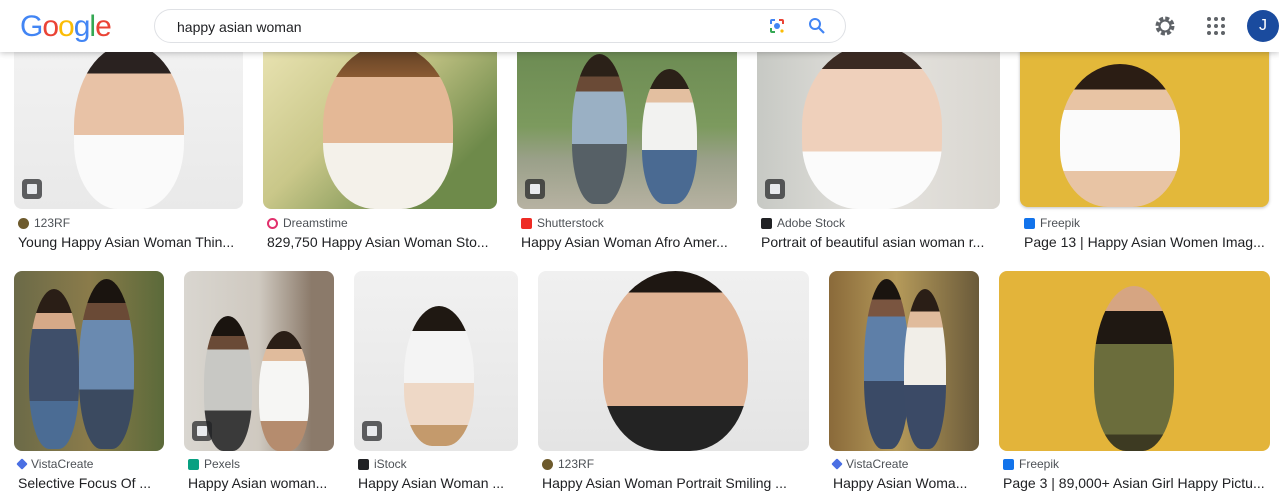  What do you see at coordinates (103, 26) in the screenshot?
I see `logo-letter: e` at bounding box center [103, 26].